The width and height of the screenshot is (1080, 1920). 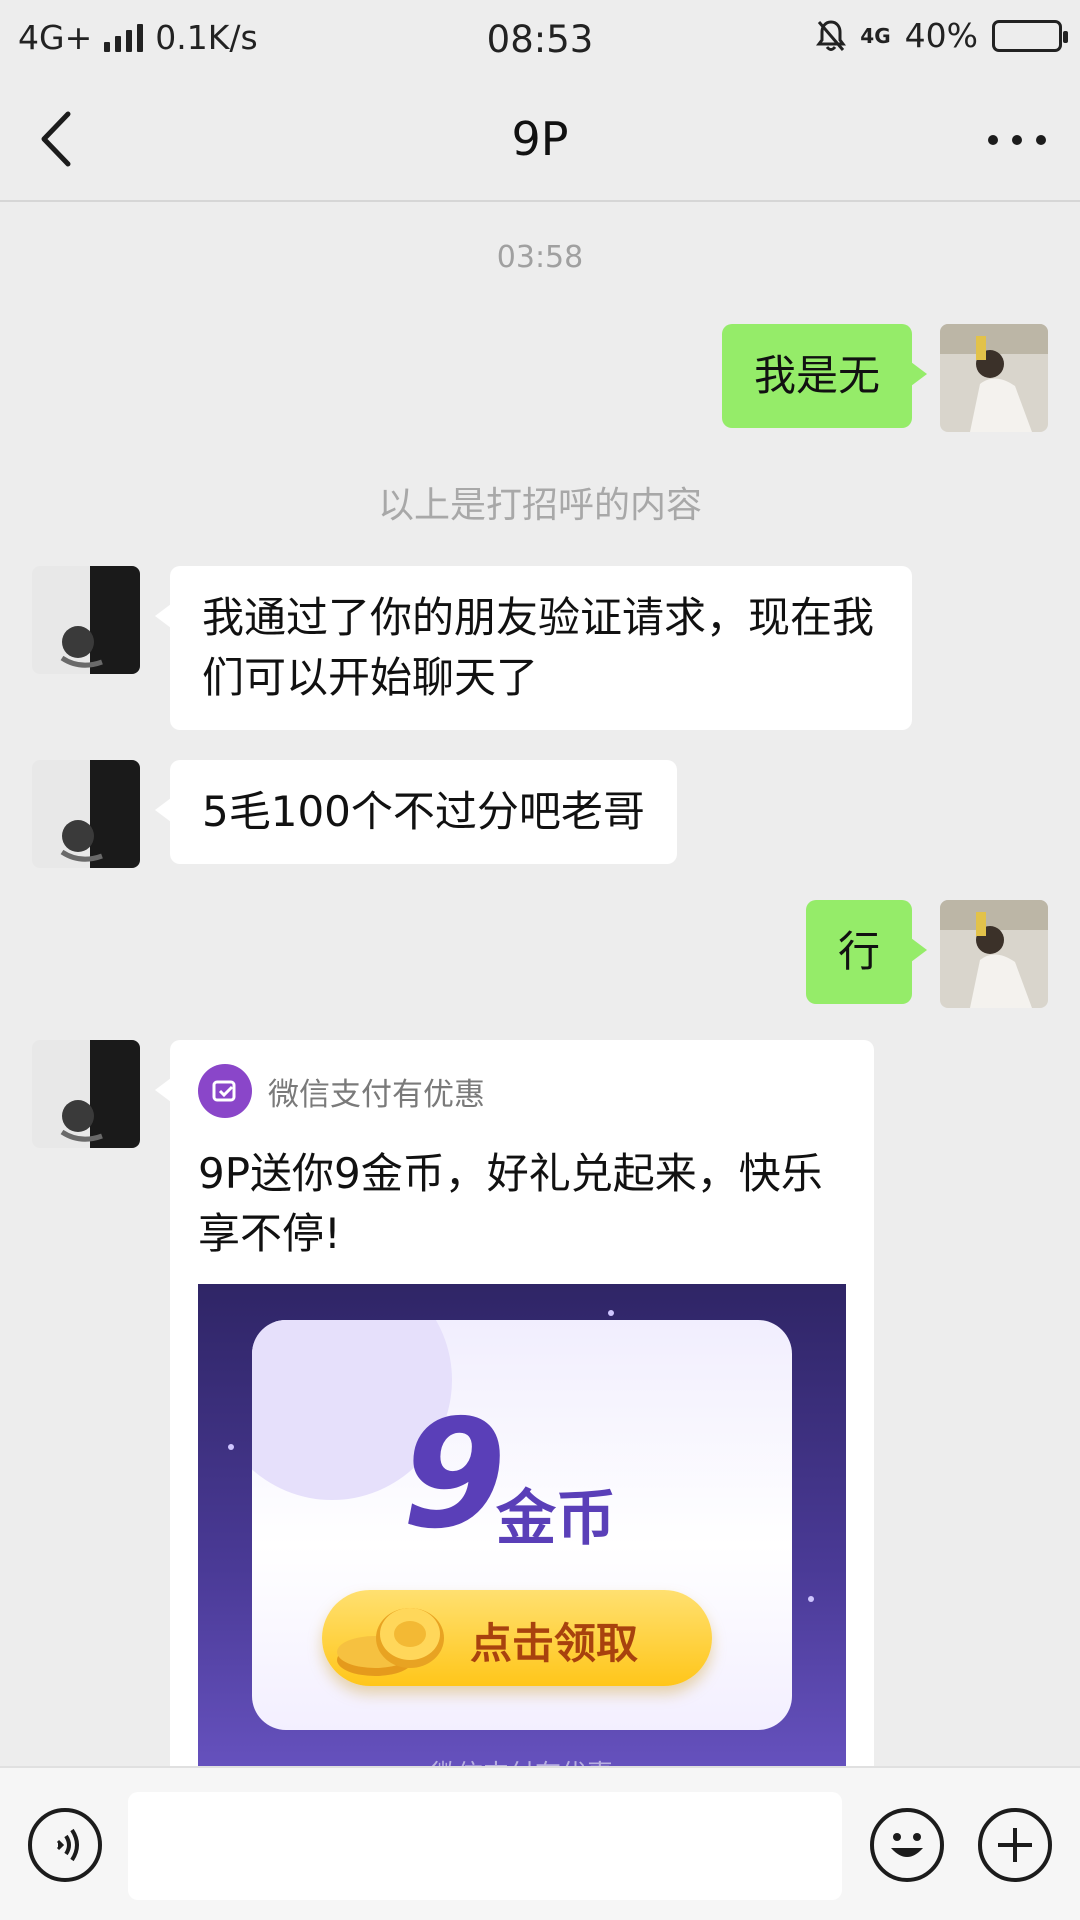 I want to click on message-bubble-received: 我通过了你的朋友验证请求，现在我们可以开始聊天了, so click(x=533, y=648).